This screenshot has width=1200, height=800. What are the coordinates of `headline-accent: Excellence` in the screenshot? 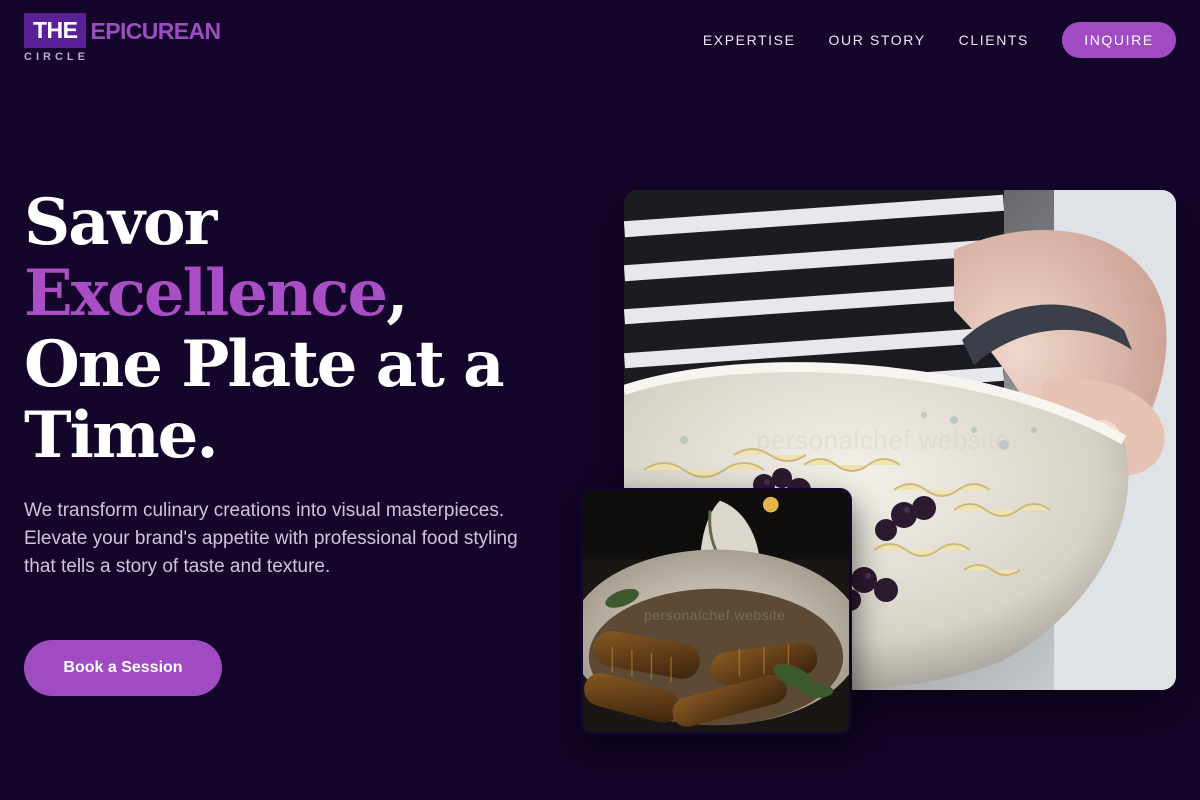 It's located at (206, 293).